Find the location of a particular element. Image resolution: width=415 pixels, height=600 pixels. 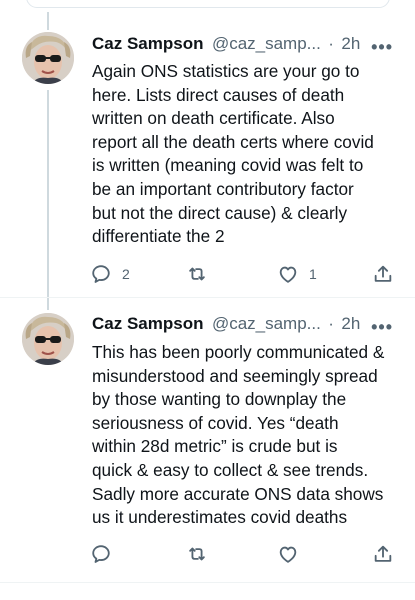

tweet-actions is located at coordinates (245, 555).